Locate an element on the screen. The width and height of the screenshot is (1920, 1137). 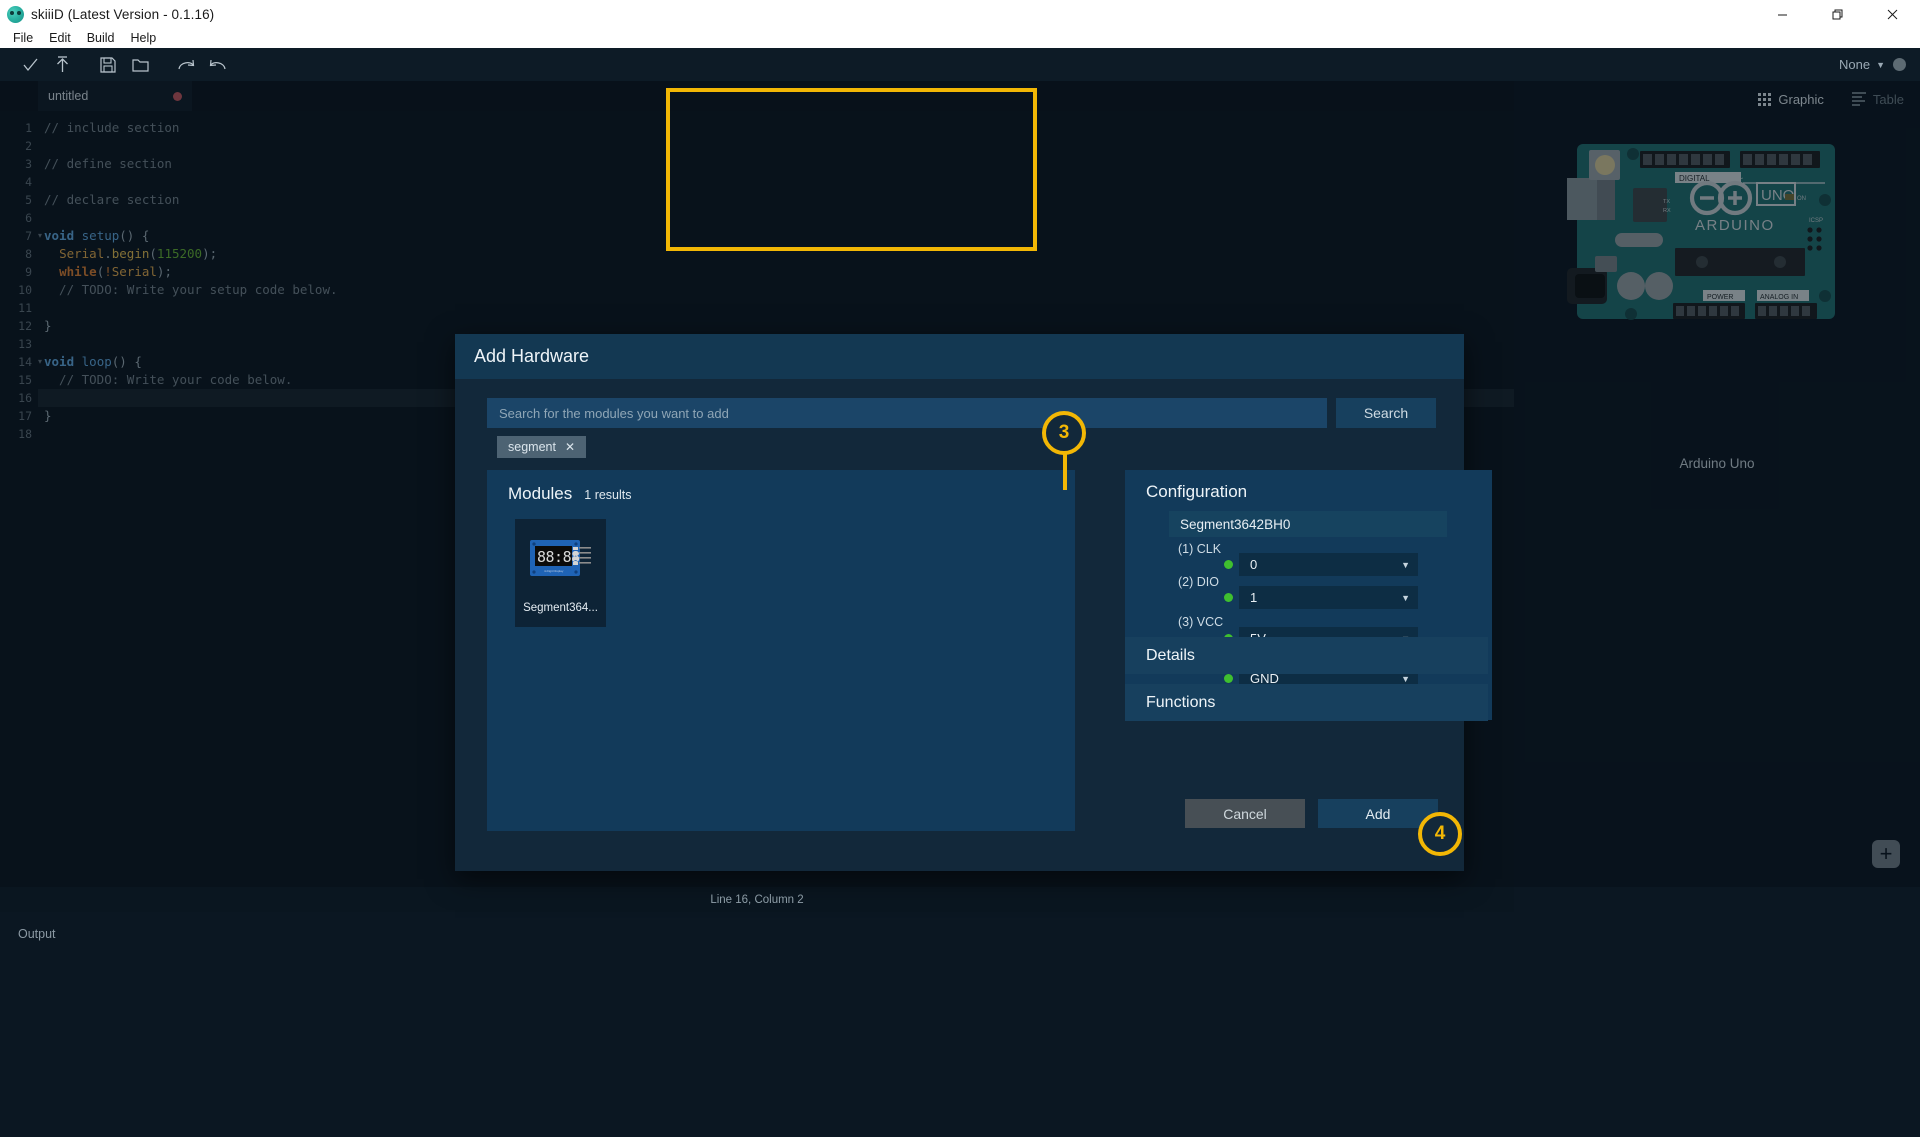
search-row: Search is located at coordinates (961, 413).